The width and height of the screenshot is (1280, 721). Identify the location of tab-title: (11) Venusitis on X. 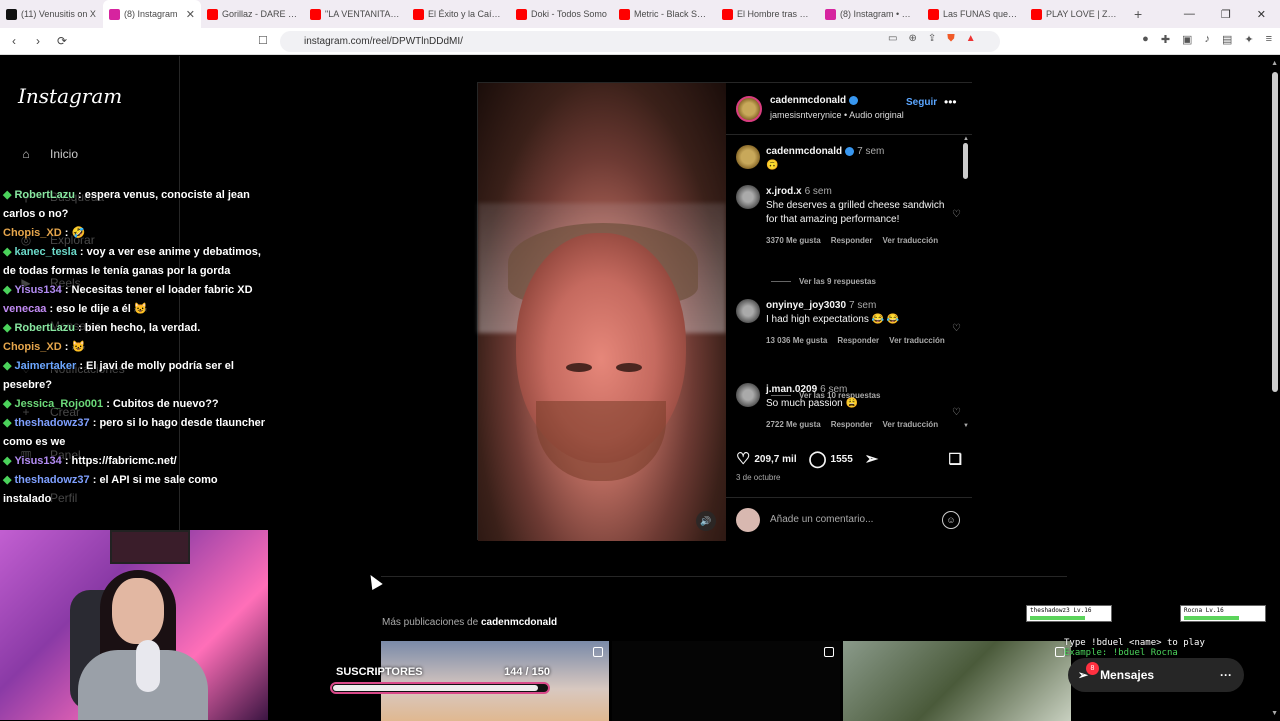
(58, 14).